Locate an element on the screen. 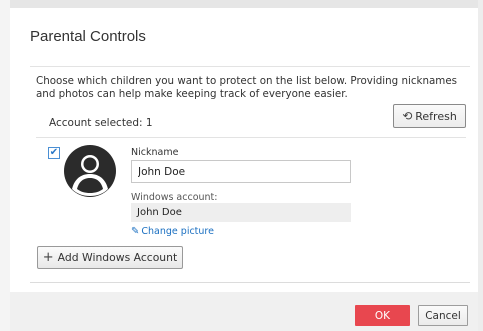 The image size is (483, 331). ok-button: OK is located at coordinates (382, 315).